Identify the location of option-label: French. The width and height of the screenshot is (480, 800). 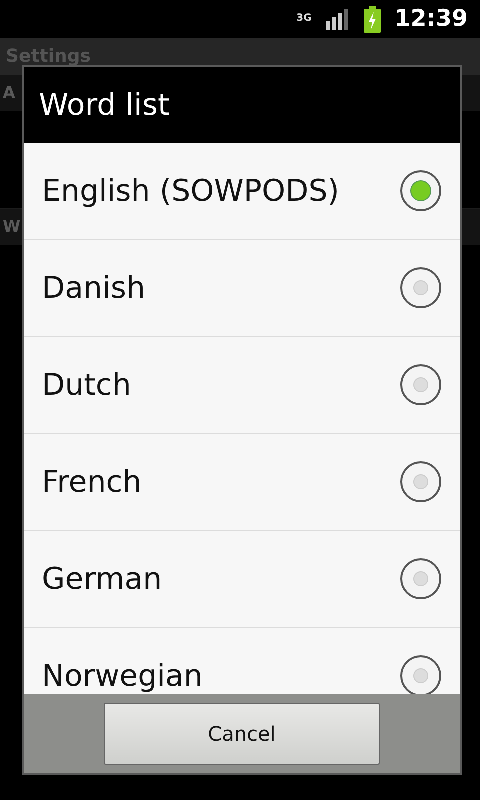
(92, 482).